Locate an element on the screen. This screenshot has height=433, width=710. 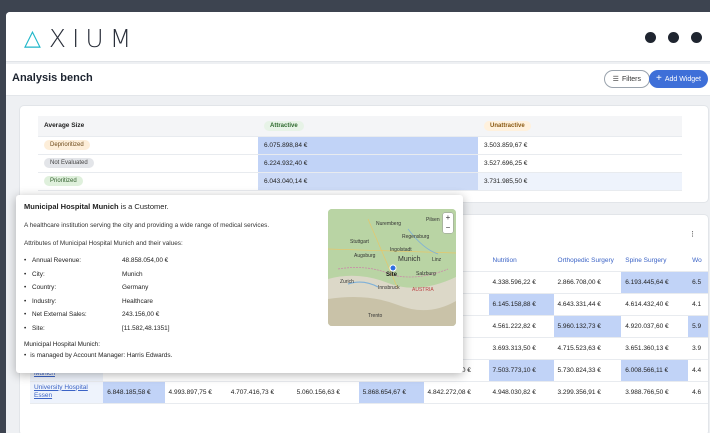
map-label: Stuttgart is located at coordinates (359, 242).